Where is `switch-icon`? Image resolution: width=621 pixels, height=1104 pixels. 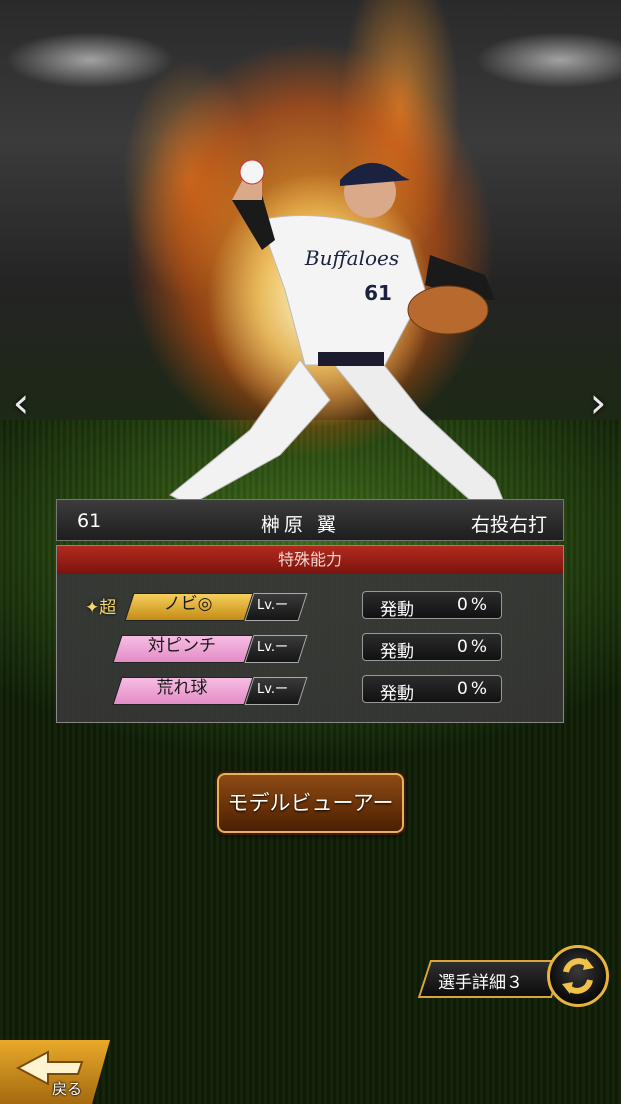 switch-icon is located at coordinates (578, 976).